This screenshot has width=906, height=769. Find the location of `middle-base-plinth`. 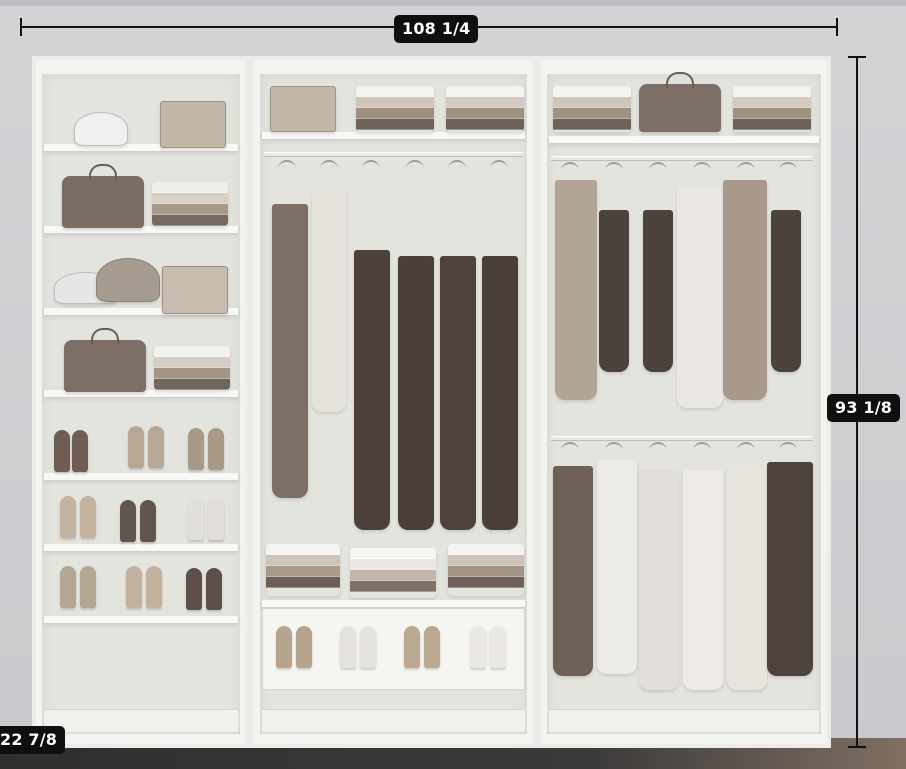

middle-base-plinth is located at coordinates (393, 720).